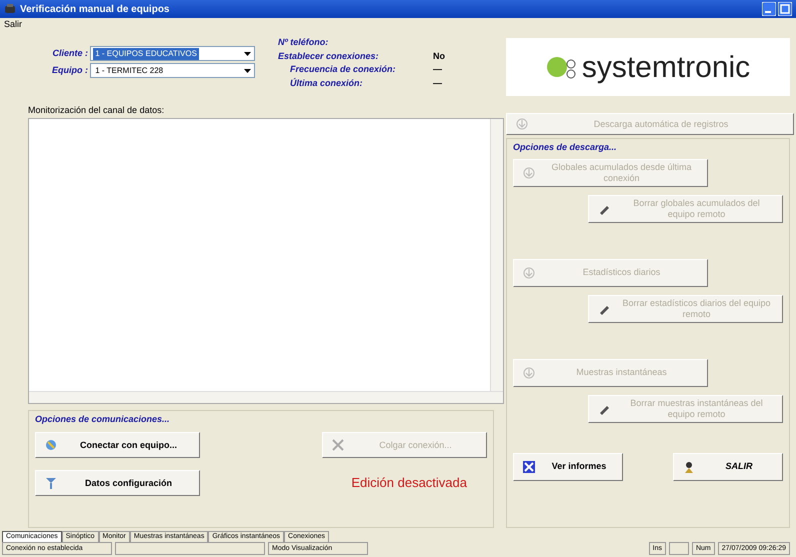 This screenshot has width=796, height=557. What do you see at coordinates (561, 67) in the screenshot?
I see `logo-dots-icon` at bounding box center [561, 67].